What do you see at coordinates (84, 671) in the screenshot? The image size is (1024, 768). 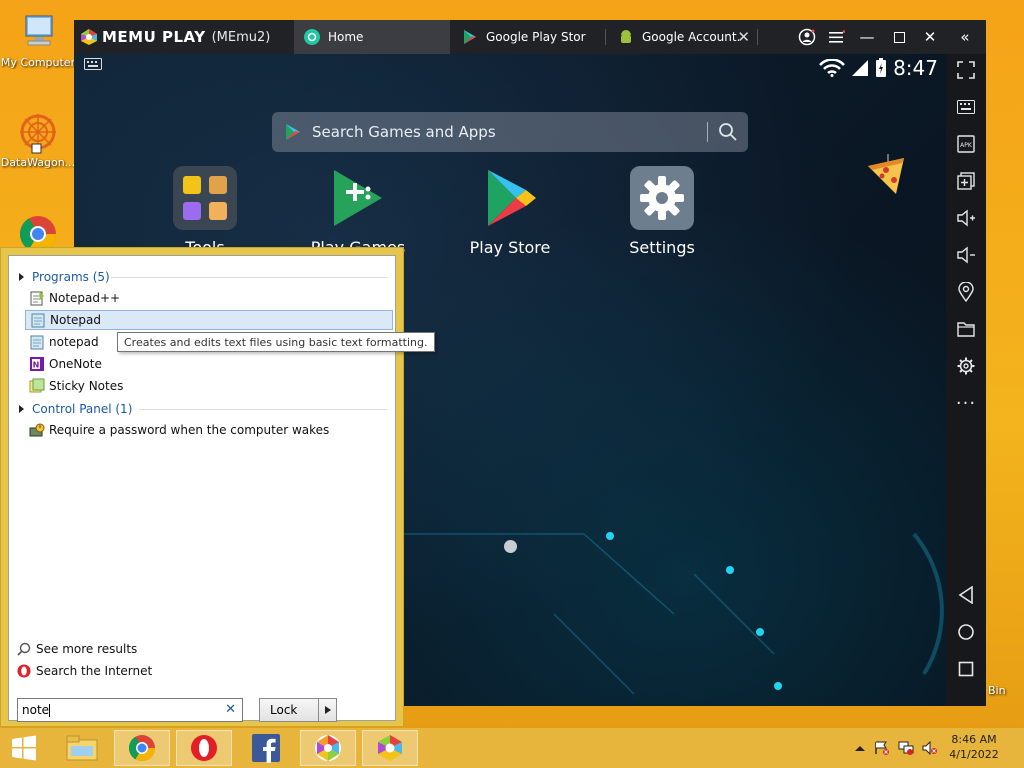 I see `search-internet-link: Search the Internet` at bounding box center [84, 671].